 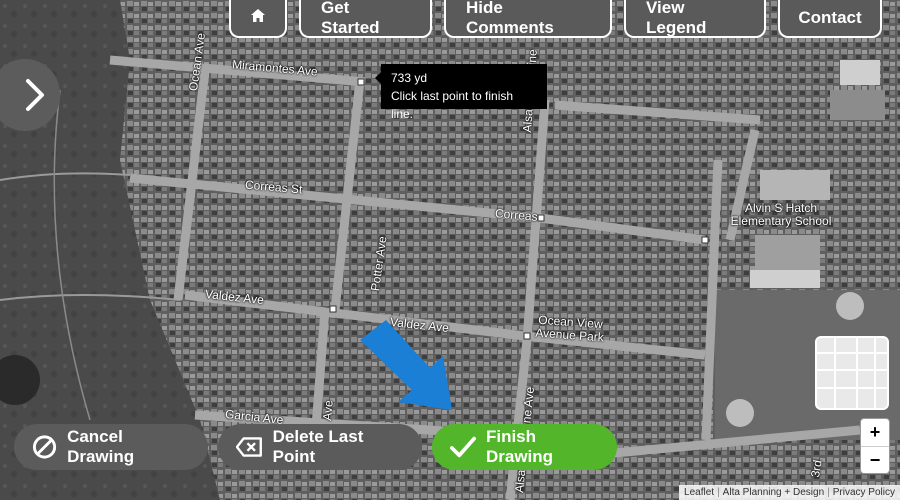 What do you see at coordinates (816, 468) in the screenshot?
I see `street-label: 3rd` at bounding box center [816, 468].